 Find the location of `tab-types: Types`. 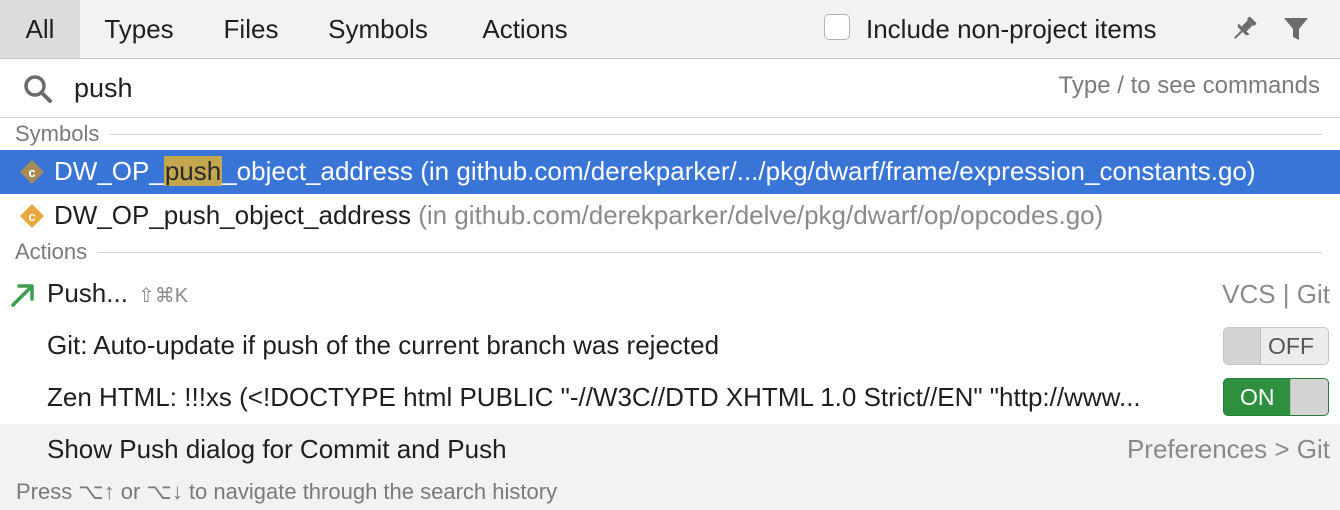

tab-types: Types is located at coordinates (139, 29).